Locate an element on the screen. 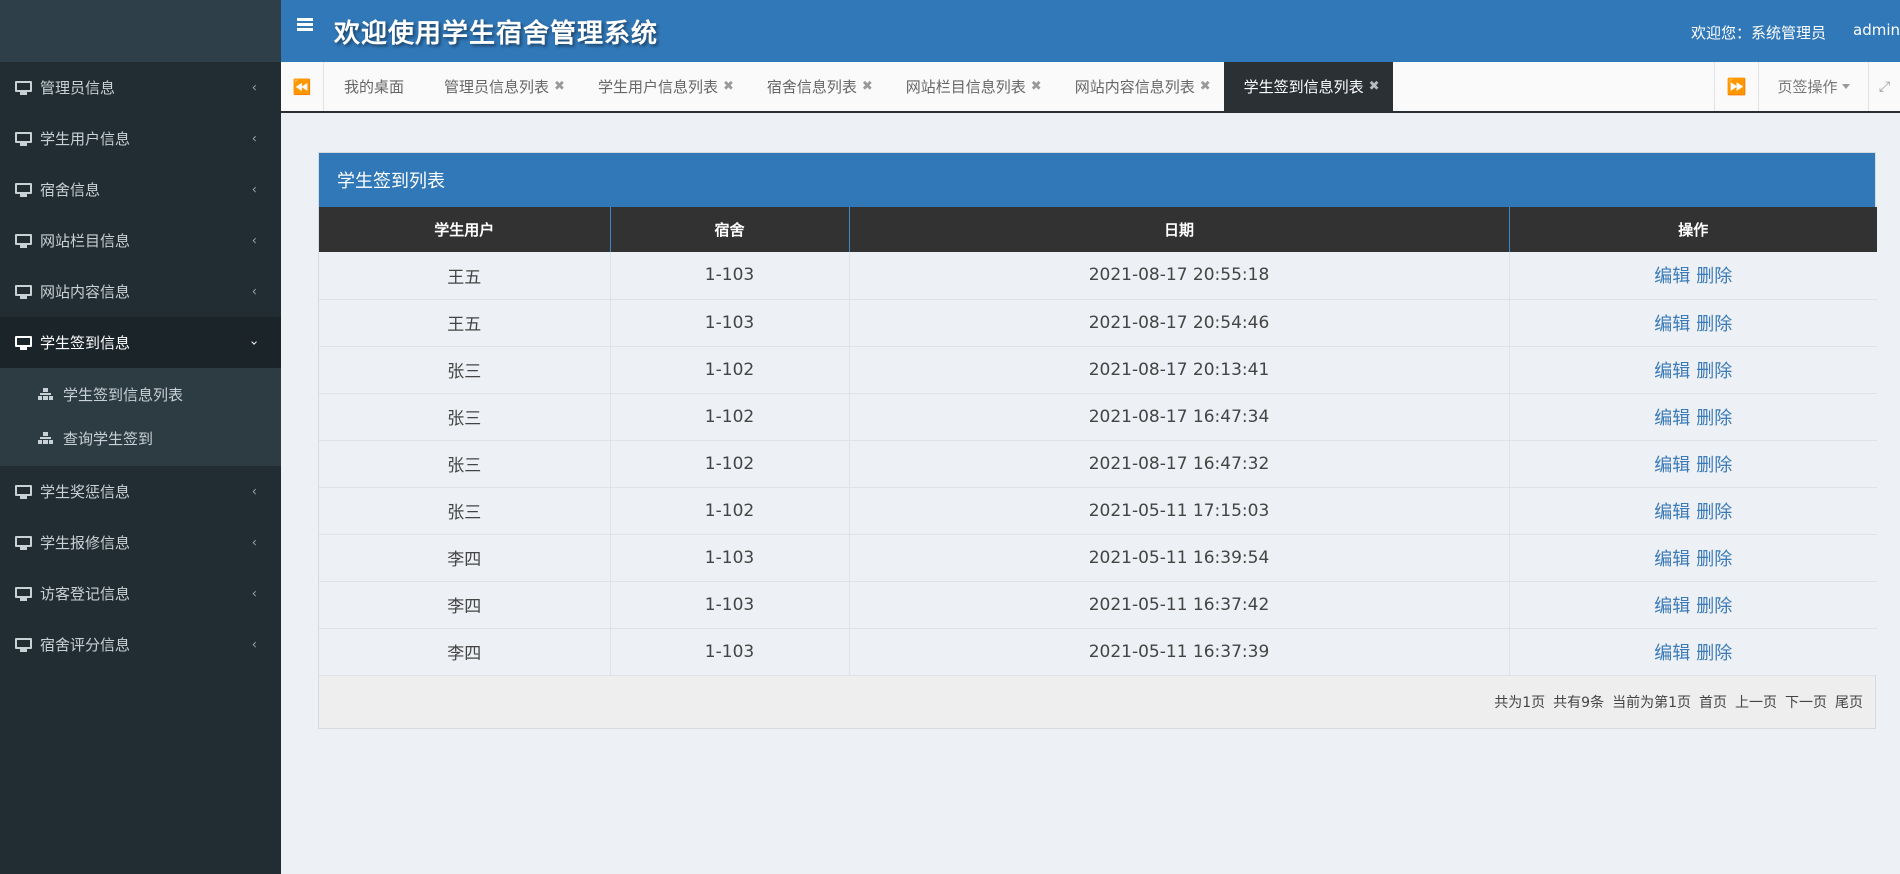 This screenshot has width=1900, height=874. sidebar-item-dorm-score: 宿舍评分信息 ‹ is located at coordinates (140, 644).